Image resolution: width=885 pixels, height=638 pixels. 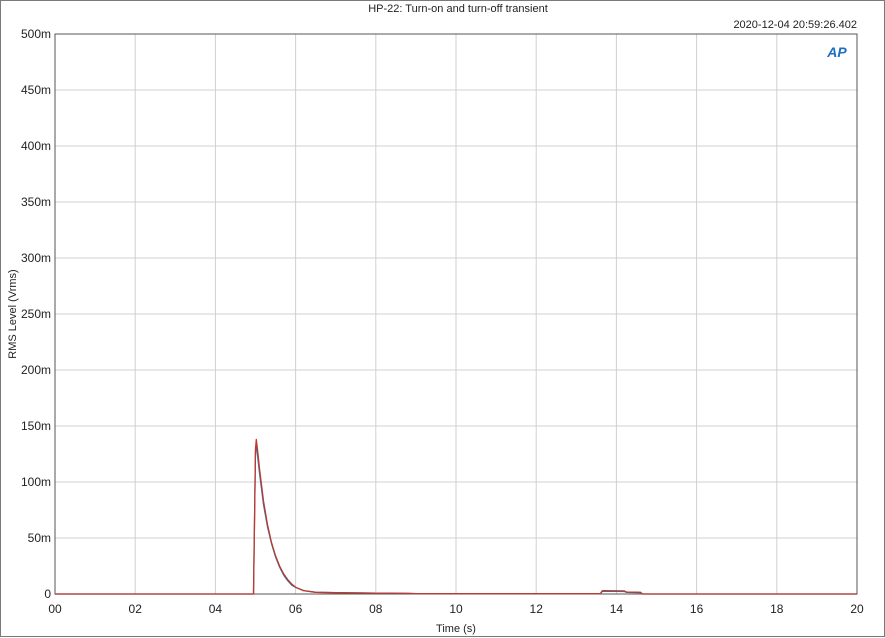 I want to click on ap-logo: AP, so click(x=836, y=52).